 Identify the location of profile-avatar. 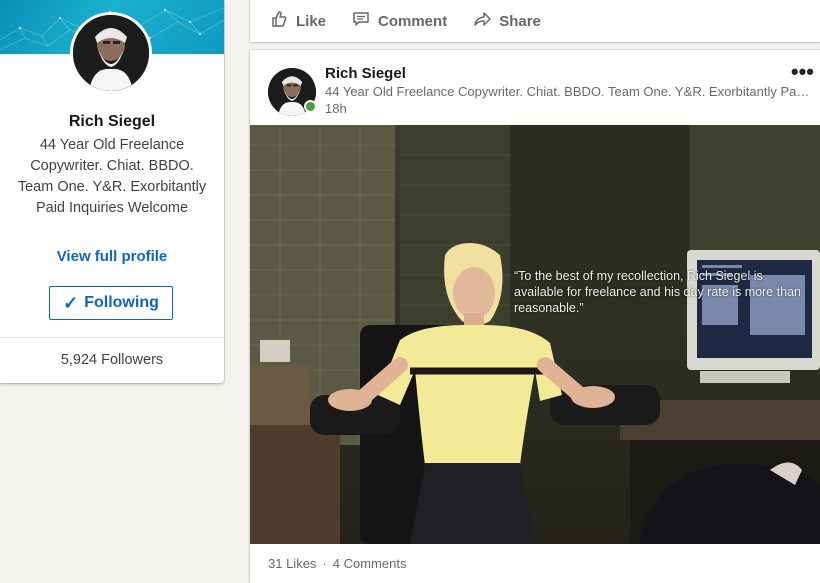
(111, 53).